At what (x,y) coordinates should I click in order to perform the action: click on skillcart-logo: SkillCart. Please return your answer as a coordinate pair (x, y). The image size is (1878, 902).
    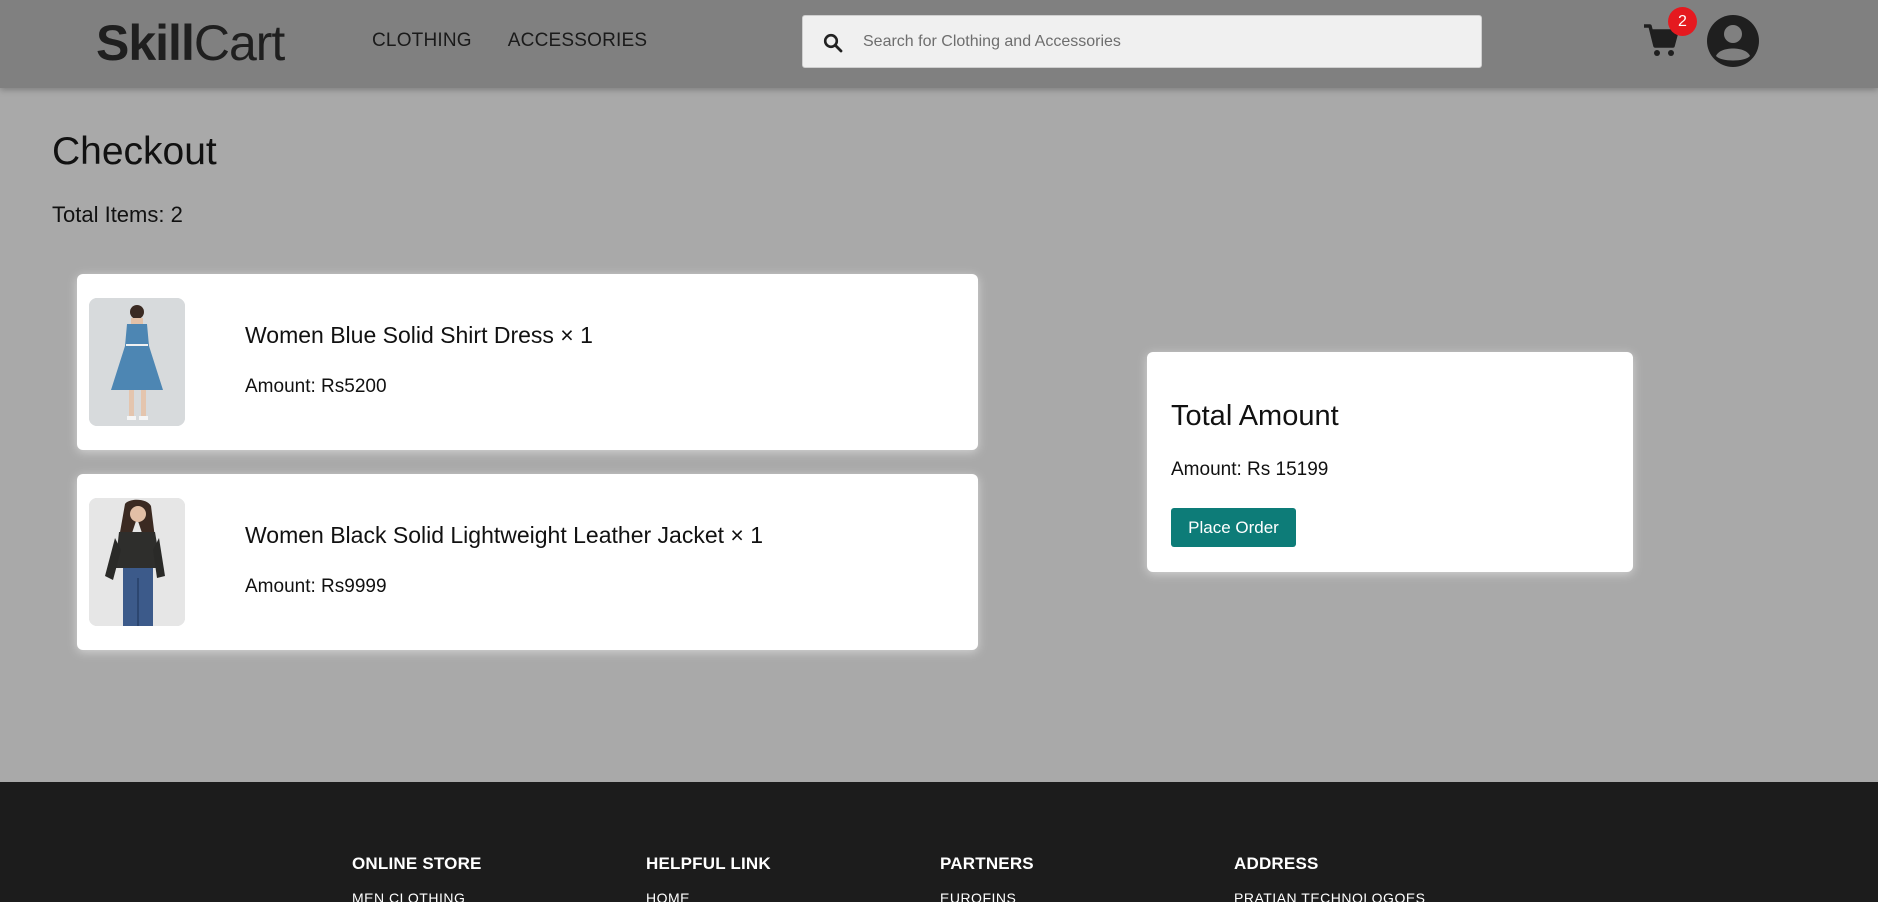
    Looking at the image, I should click on (190, 43).